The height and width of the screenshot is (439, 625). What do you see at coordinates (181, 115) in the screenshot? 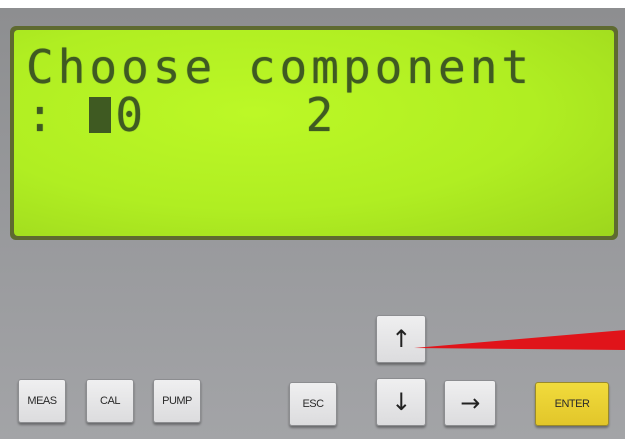
I see `lcd-line-2: : 0 2` at bounding box center [181, 115].